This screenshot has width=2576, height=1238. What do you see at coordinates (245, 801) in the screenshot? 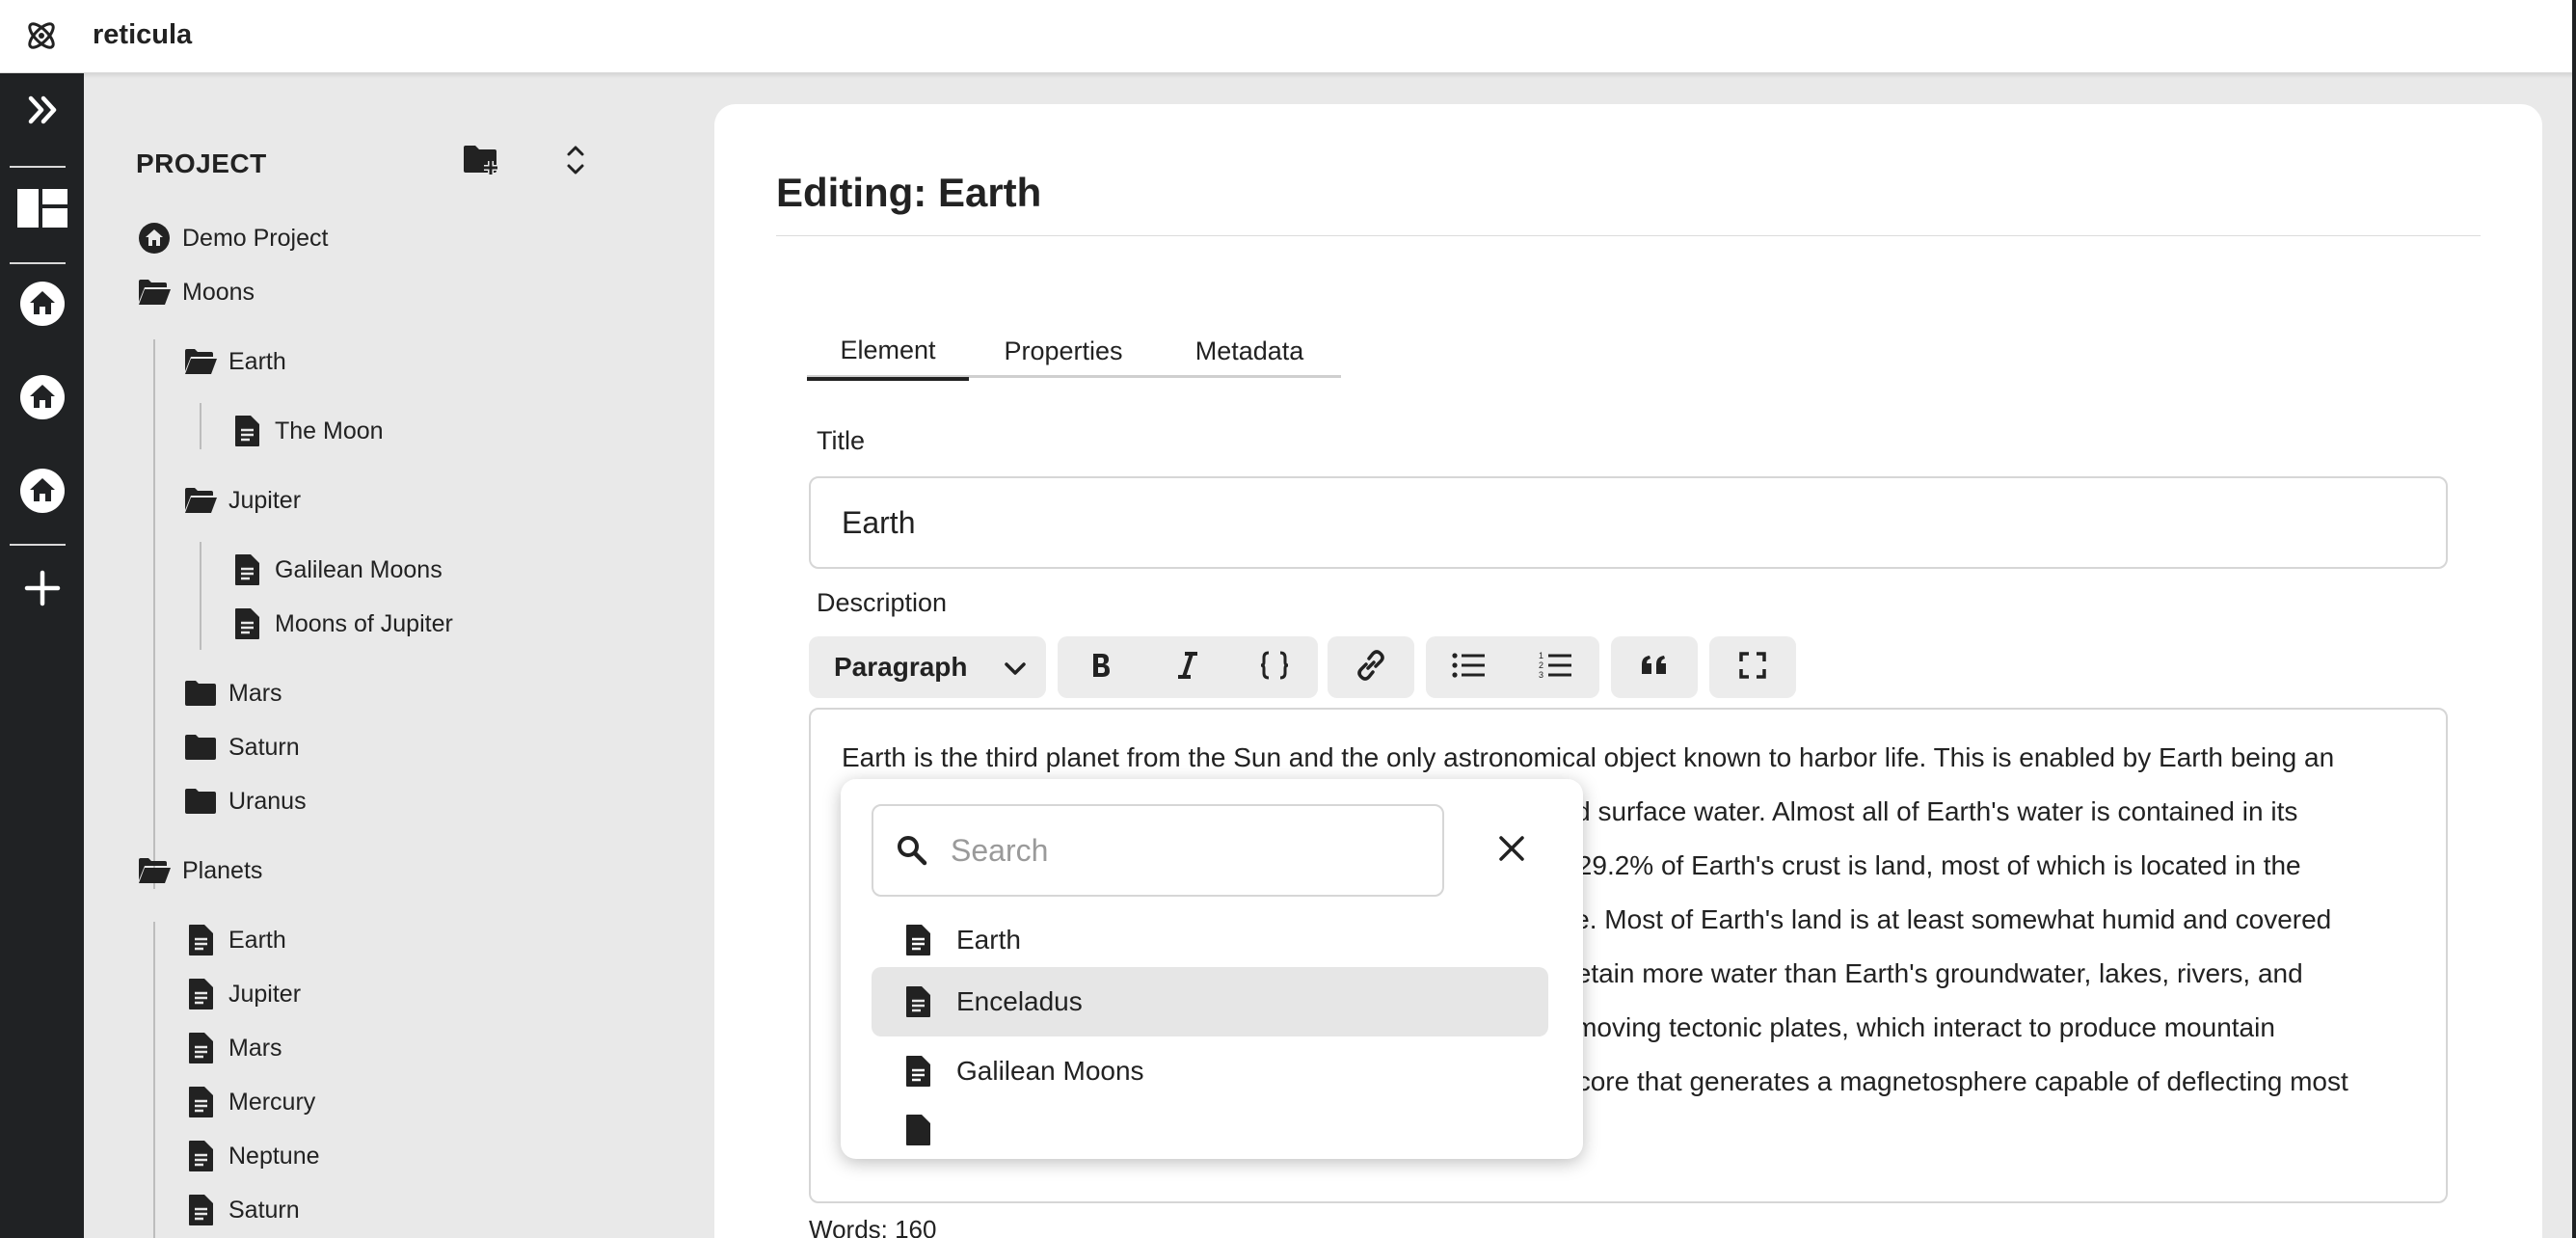
I see `tree-item-uranus-folder: Uranus` at bounding box center [245, 801].